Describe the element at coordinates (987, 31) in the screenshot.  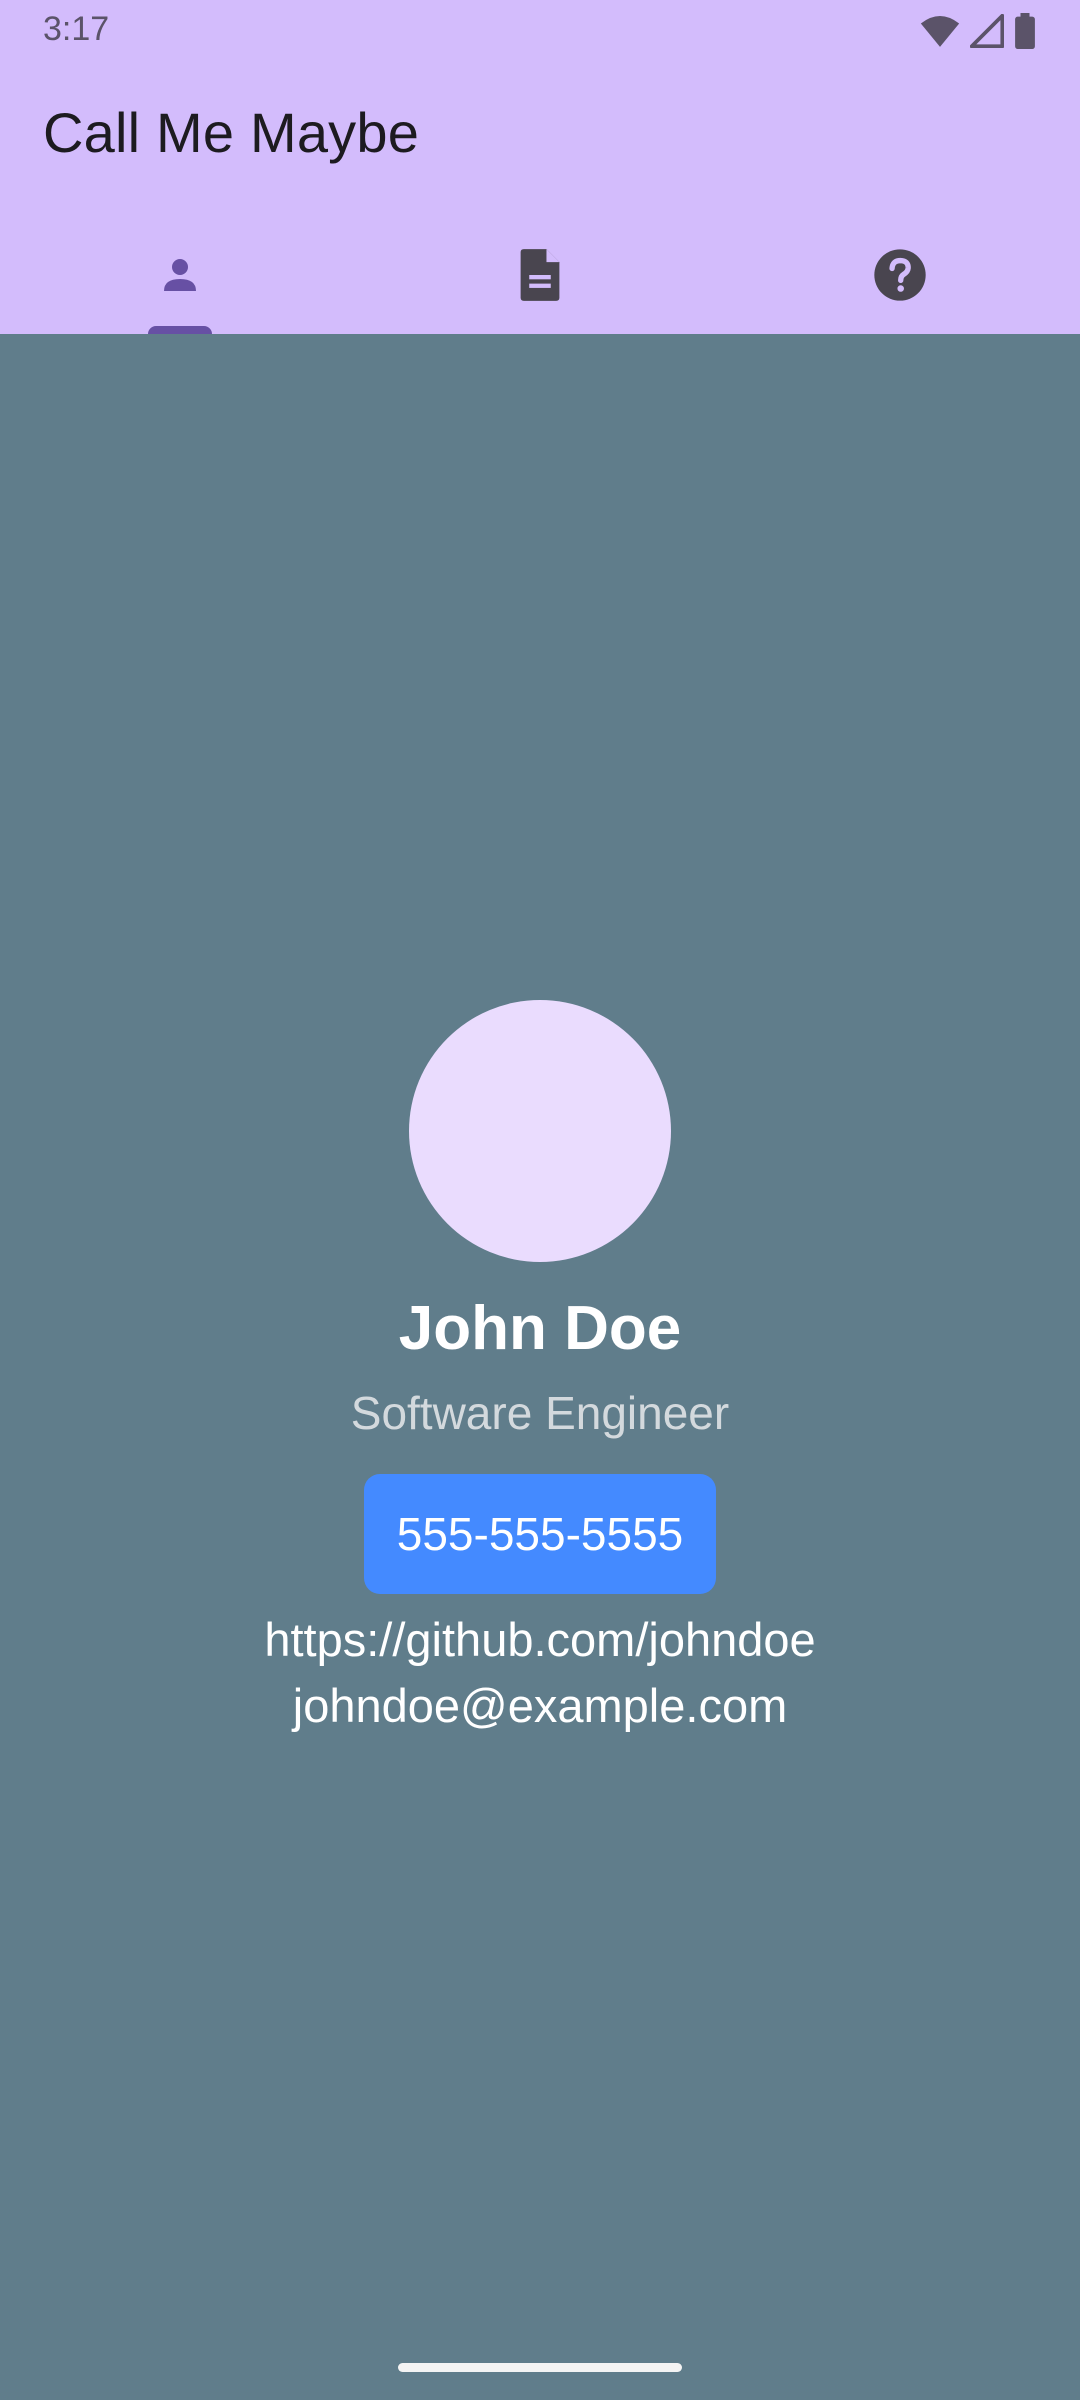
I see `cellular-signal-icon` at that location.